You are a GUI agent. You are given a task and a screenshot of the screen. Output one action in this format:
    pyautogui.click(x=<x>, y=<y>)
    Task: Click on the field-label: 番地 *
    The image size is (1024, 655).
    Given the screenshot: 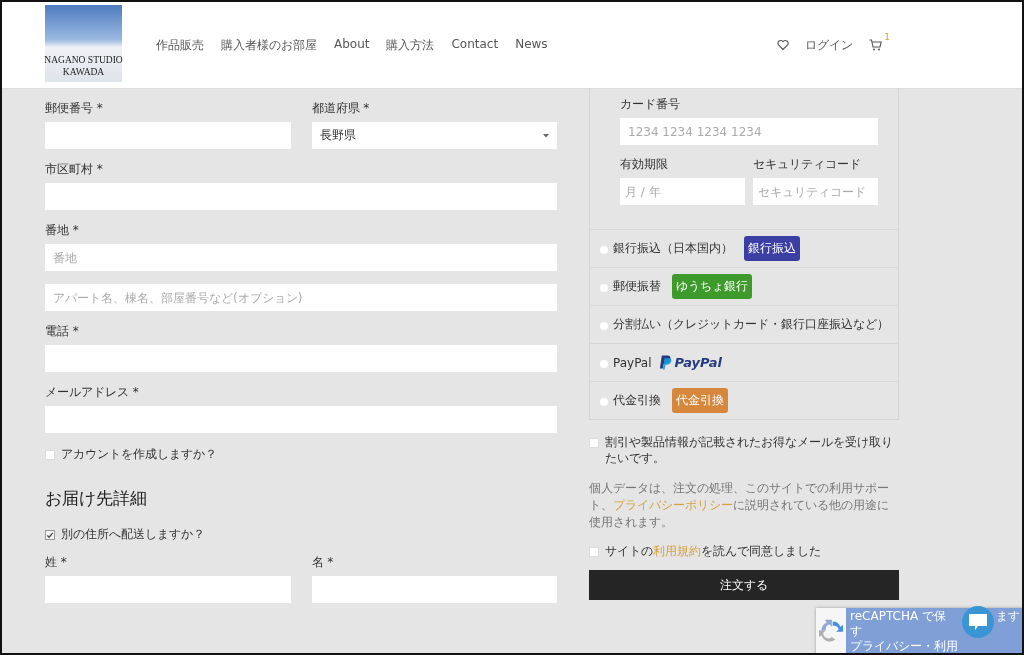 What is the action you would take?
    pyautogui.click(x=62, y=230)
    